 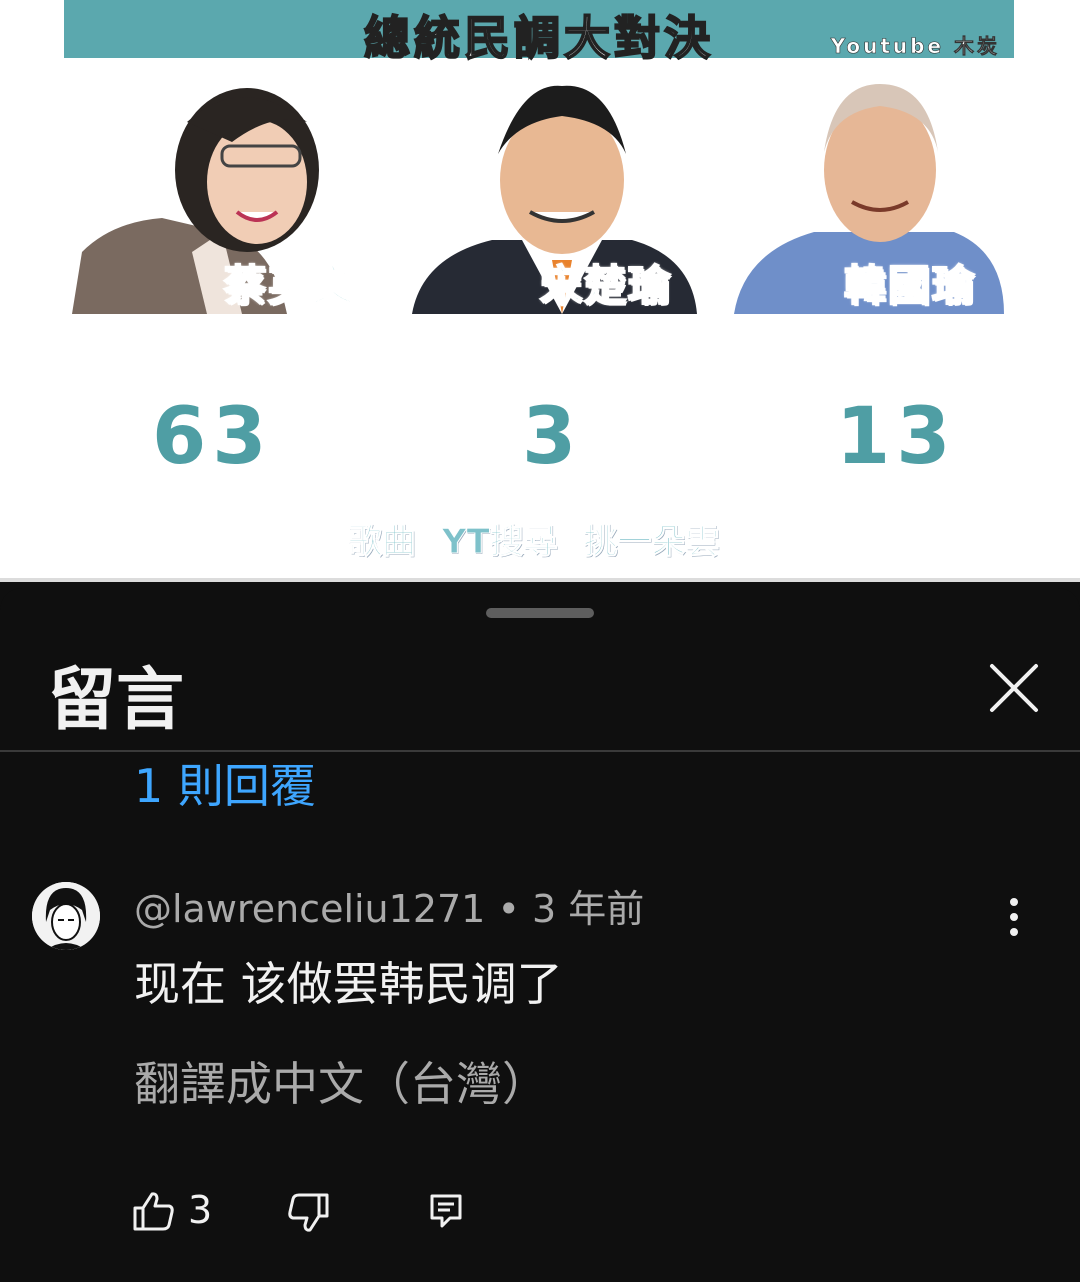 What do you see at coordinates (309, 909) in the screenshot?
I see `comment-author: @lawrenceliu1271` at bounding box center [309, 909].